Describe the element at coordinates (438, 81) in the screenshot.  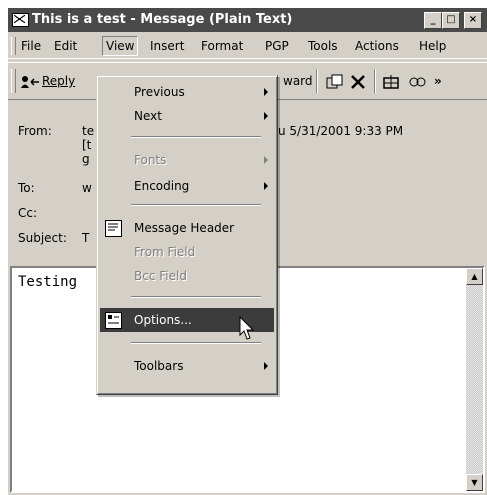
I see `toolbar-overflow-icon: »` at that location.